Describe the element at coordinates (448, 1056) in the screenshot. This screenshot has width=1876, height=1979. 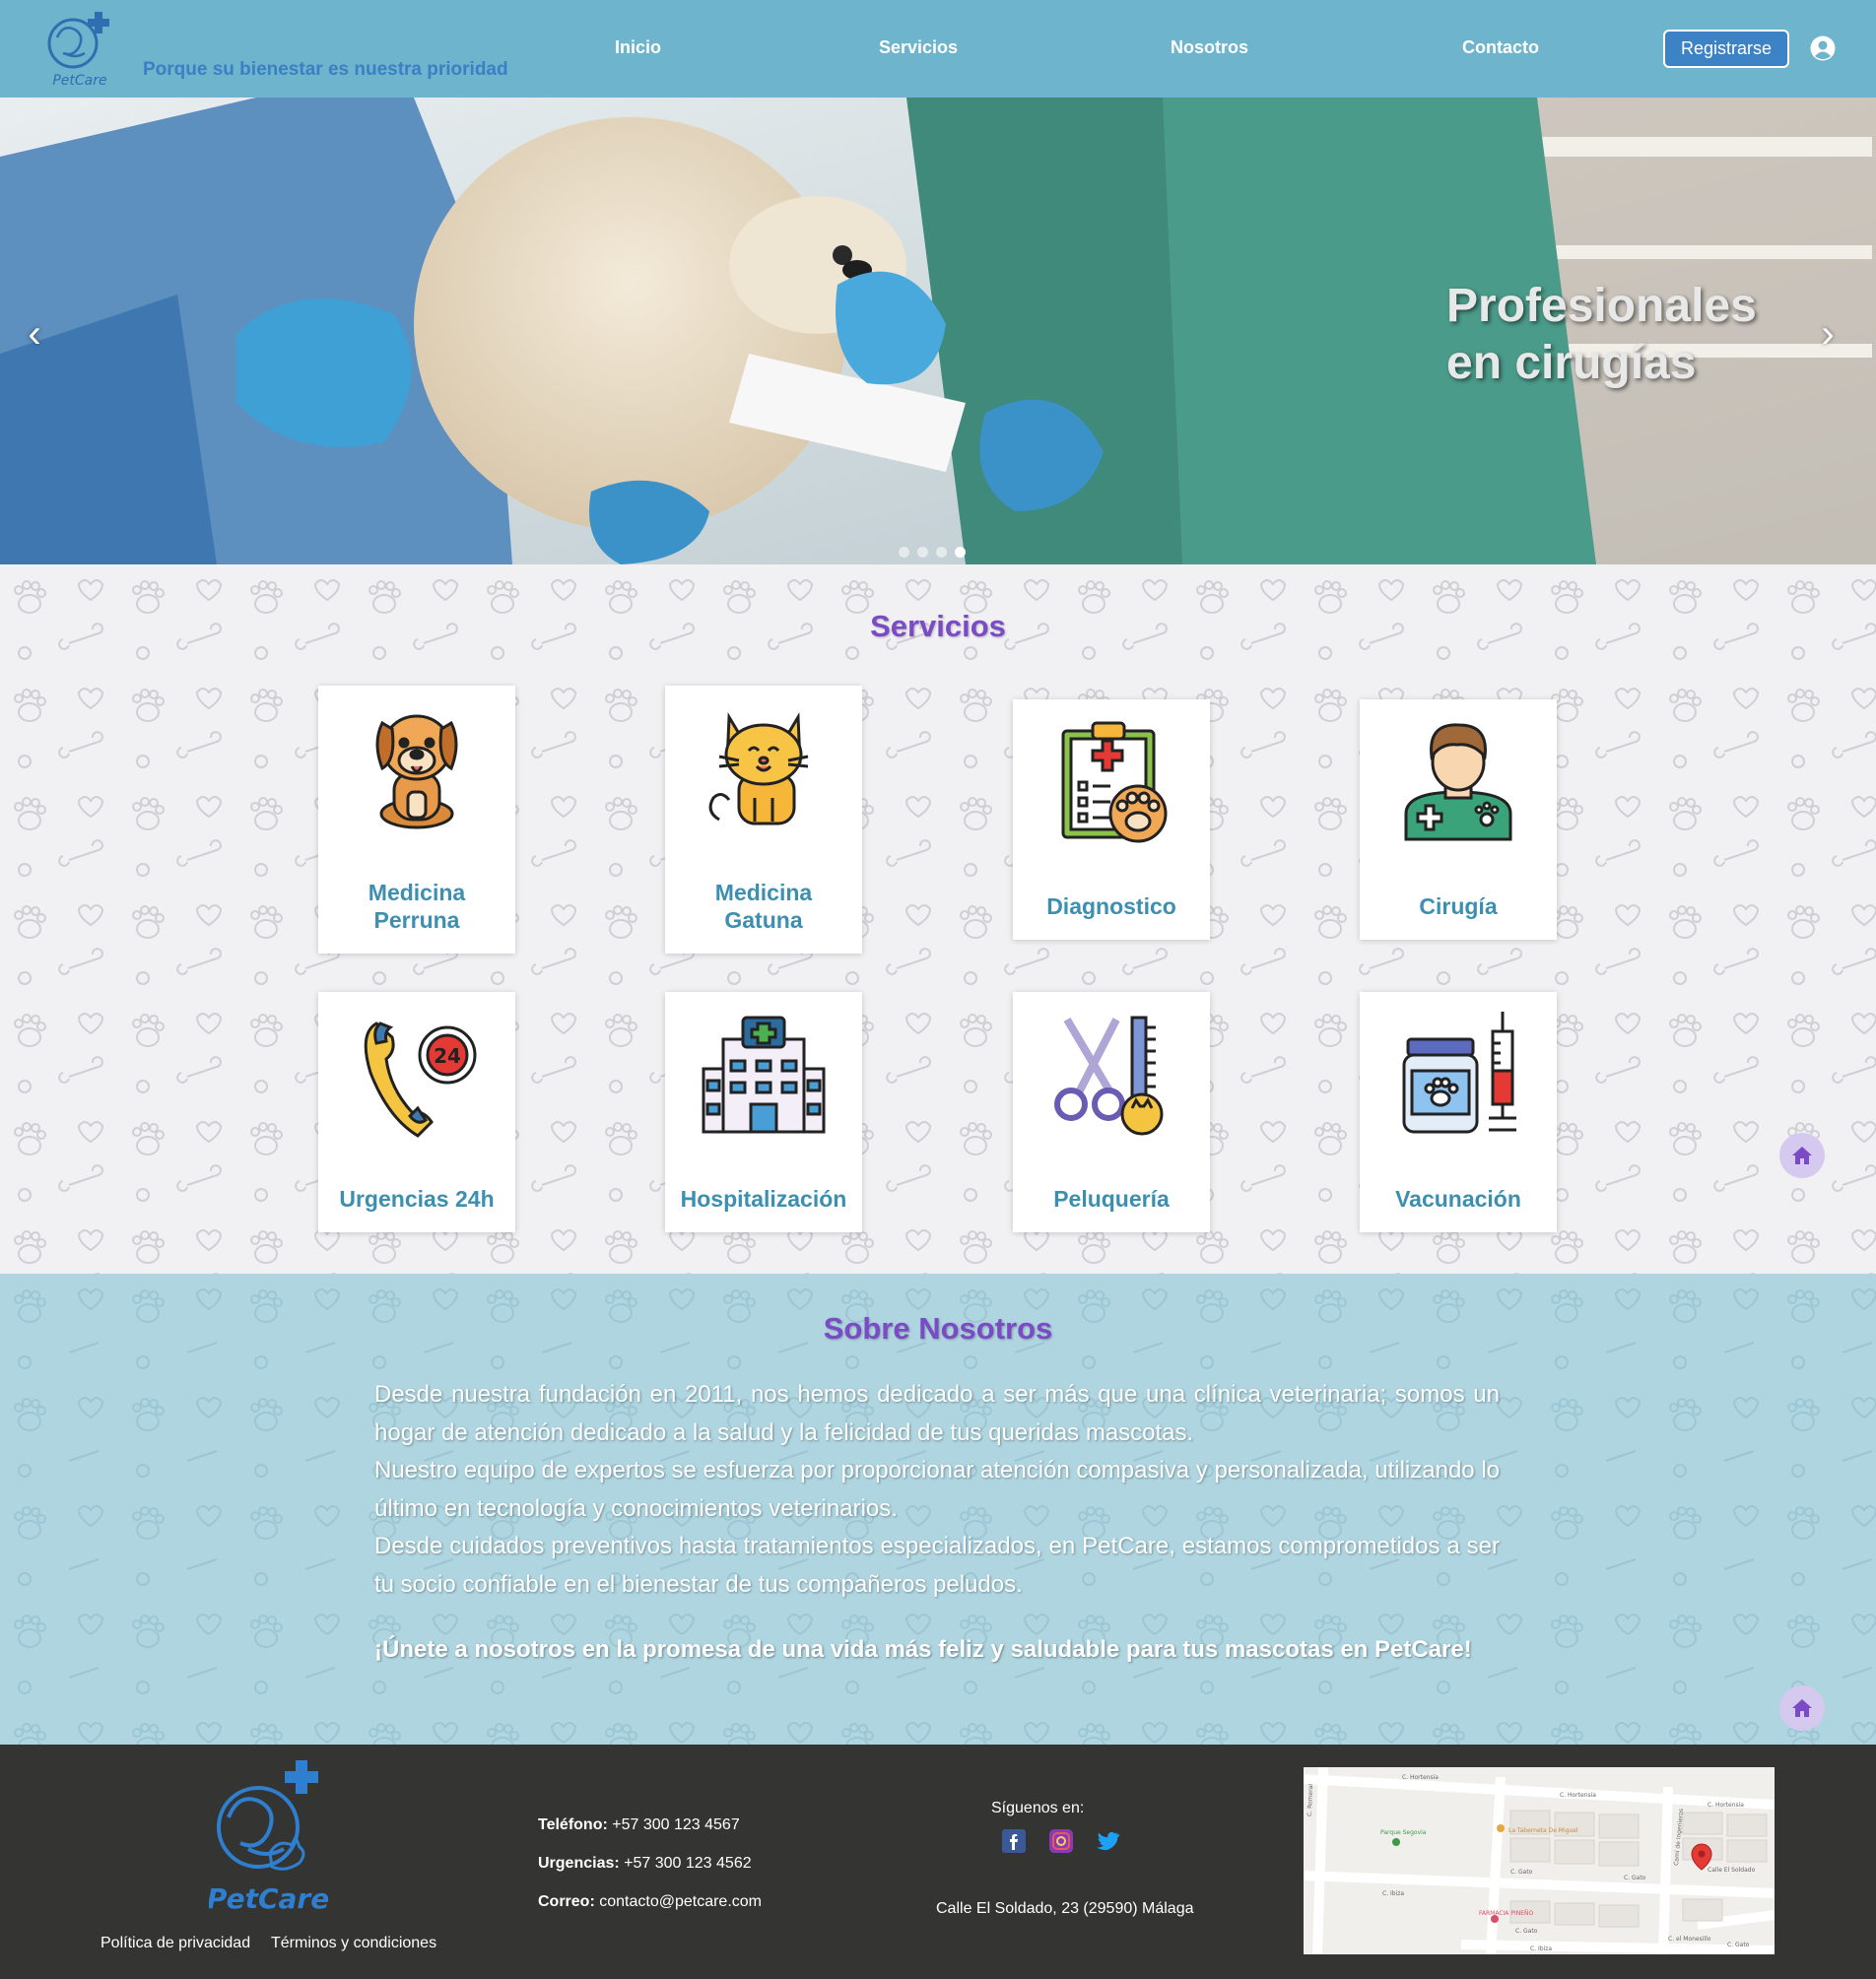
I see `icon-24-text: 24` at that location.